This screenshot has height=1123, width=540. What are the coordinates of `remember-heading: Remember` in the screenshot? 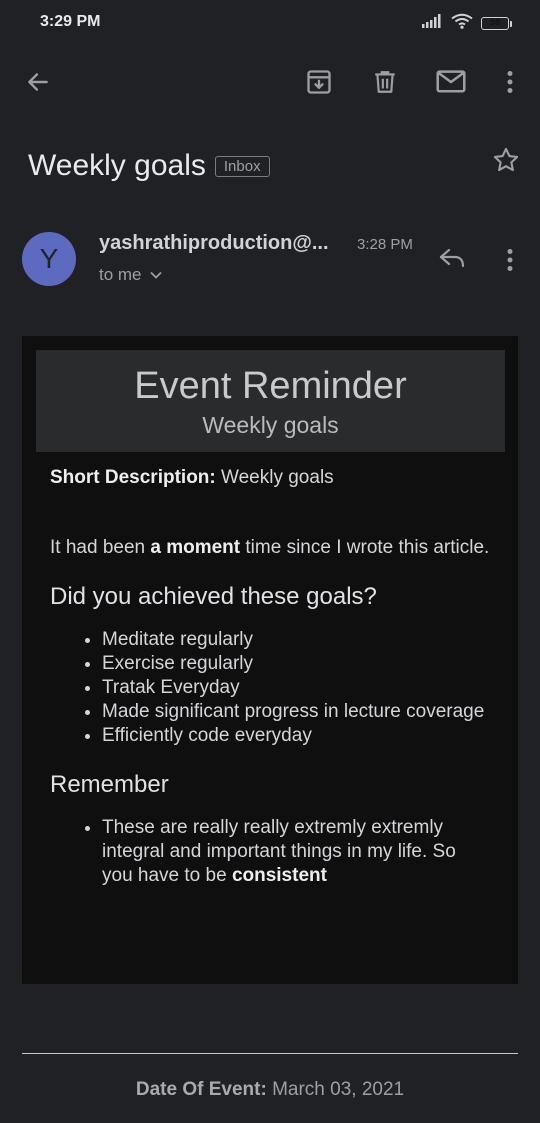 It's located at (109, 784).